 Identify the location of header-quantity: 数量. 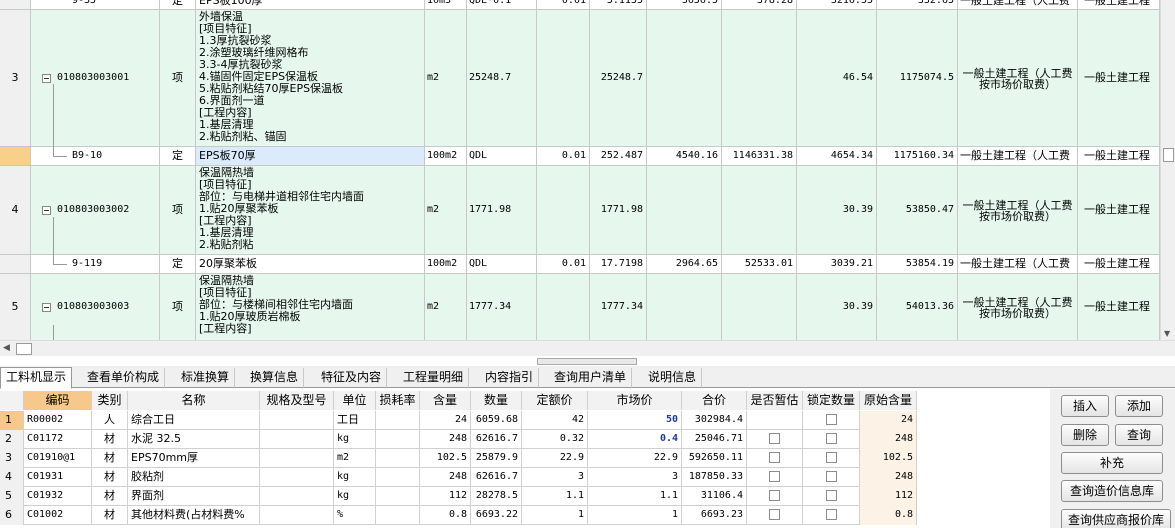
(496, 400).